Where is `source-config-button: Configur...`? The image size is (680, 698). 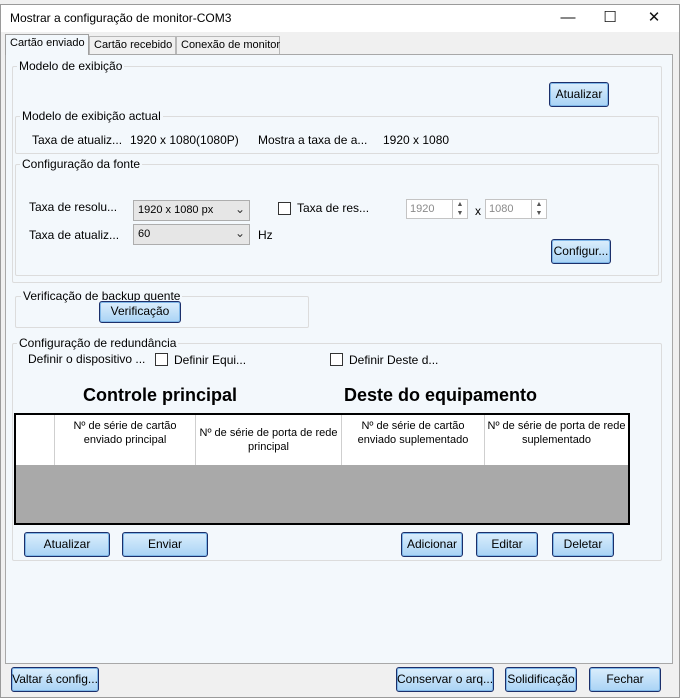 source-config-button: Configur... is located at coordinates (581, 251).